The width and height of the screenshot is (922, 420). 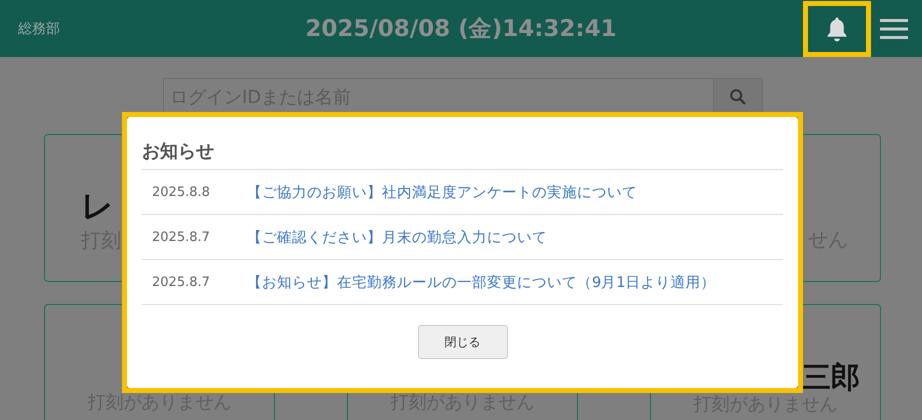 What do you see at coordinates (461, 29) in the screenshot?
I see `datetime-label: 2025/08/08 (金)14:32:41` at bounding box center [461, 29].